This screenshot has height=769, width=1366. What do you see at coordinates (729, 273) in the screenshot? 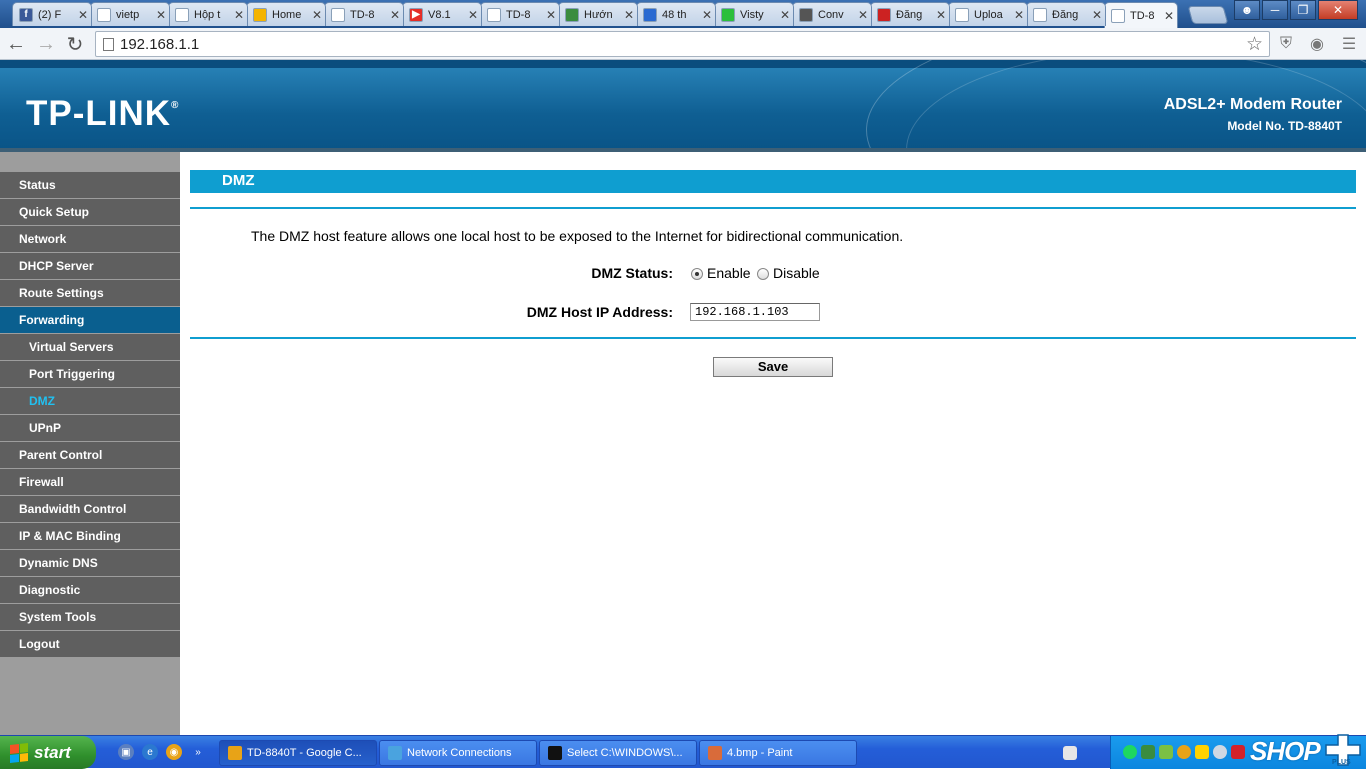
I see `dmz-enable-label: Enable` at bounding box center [729, 273].